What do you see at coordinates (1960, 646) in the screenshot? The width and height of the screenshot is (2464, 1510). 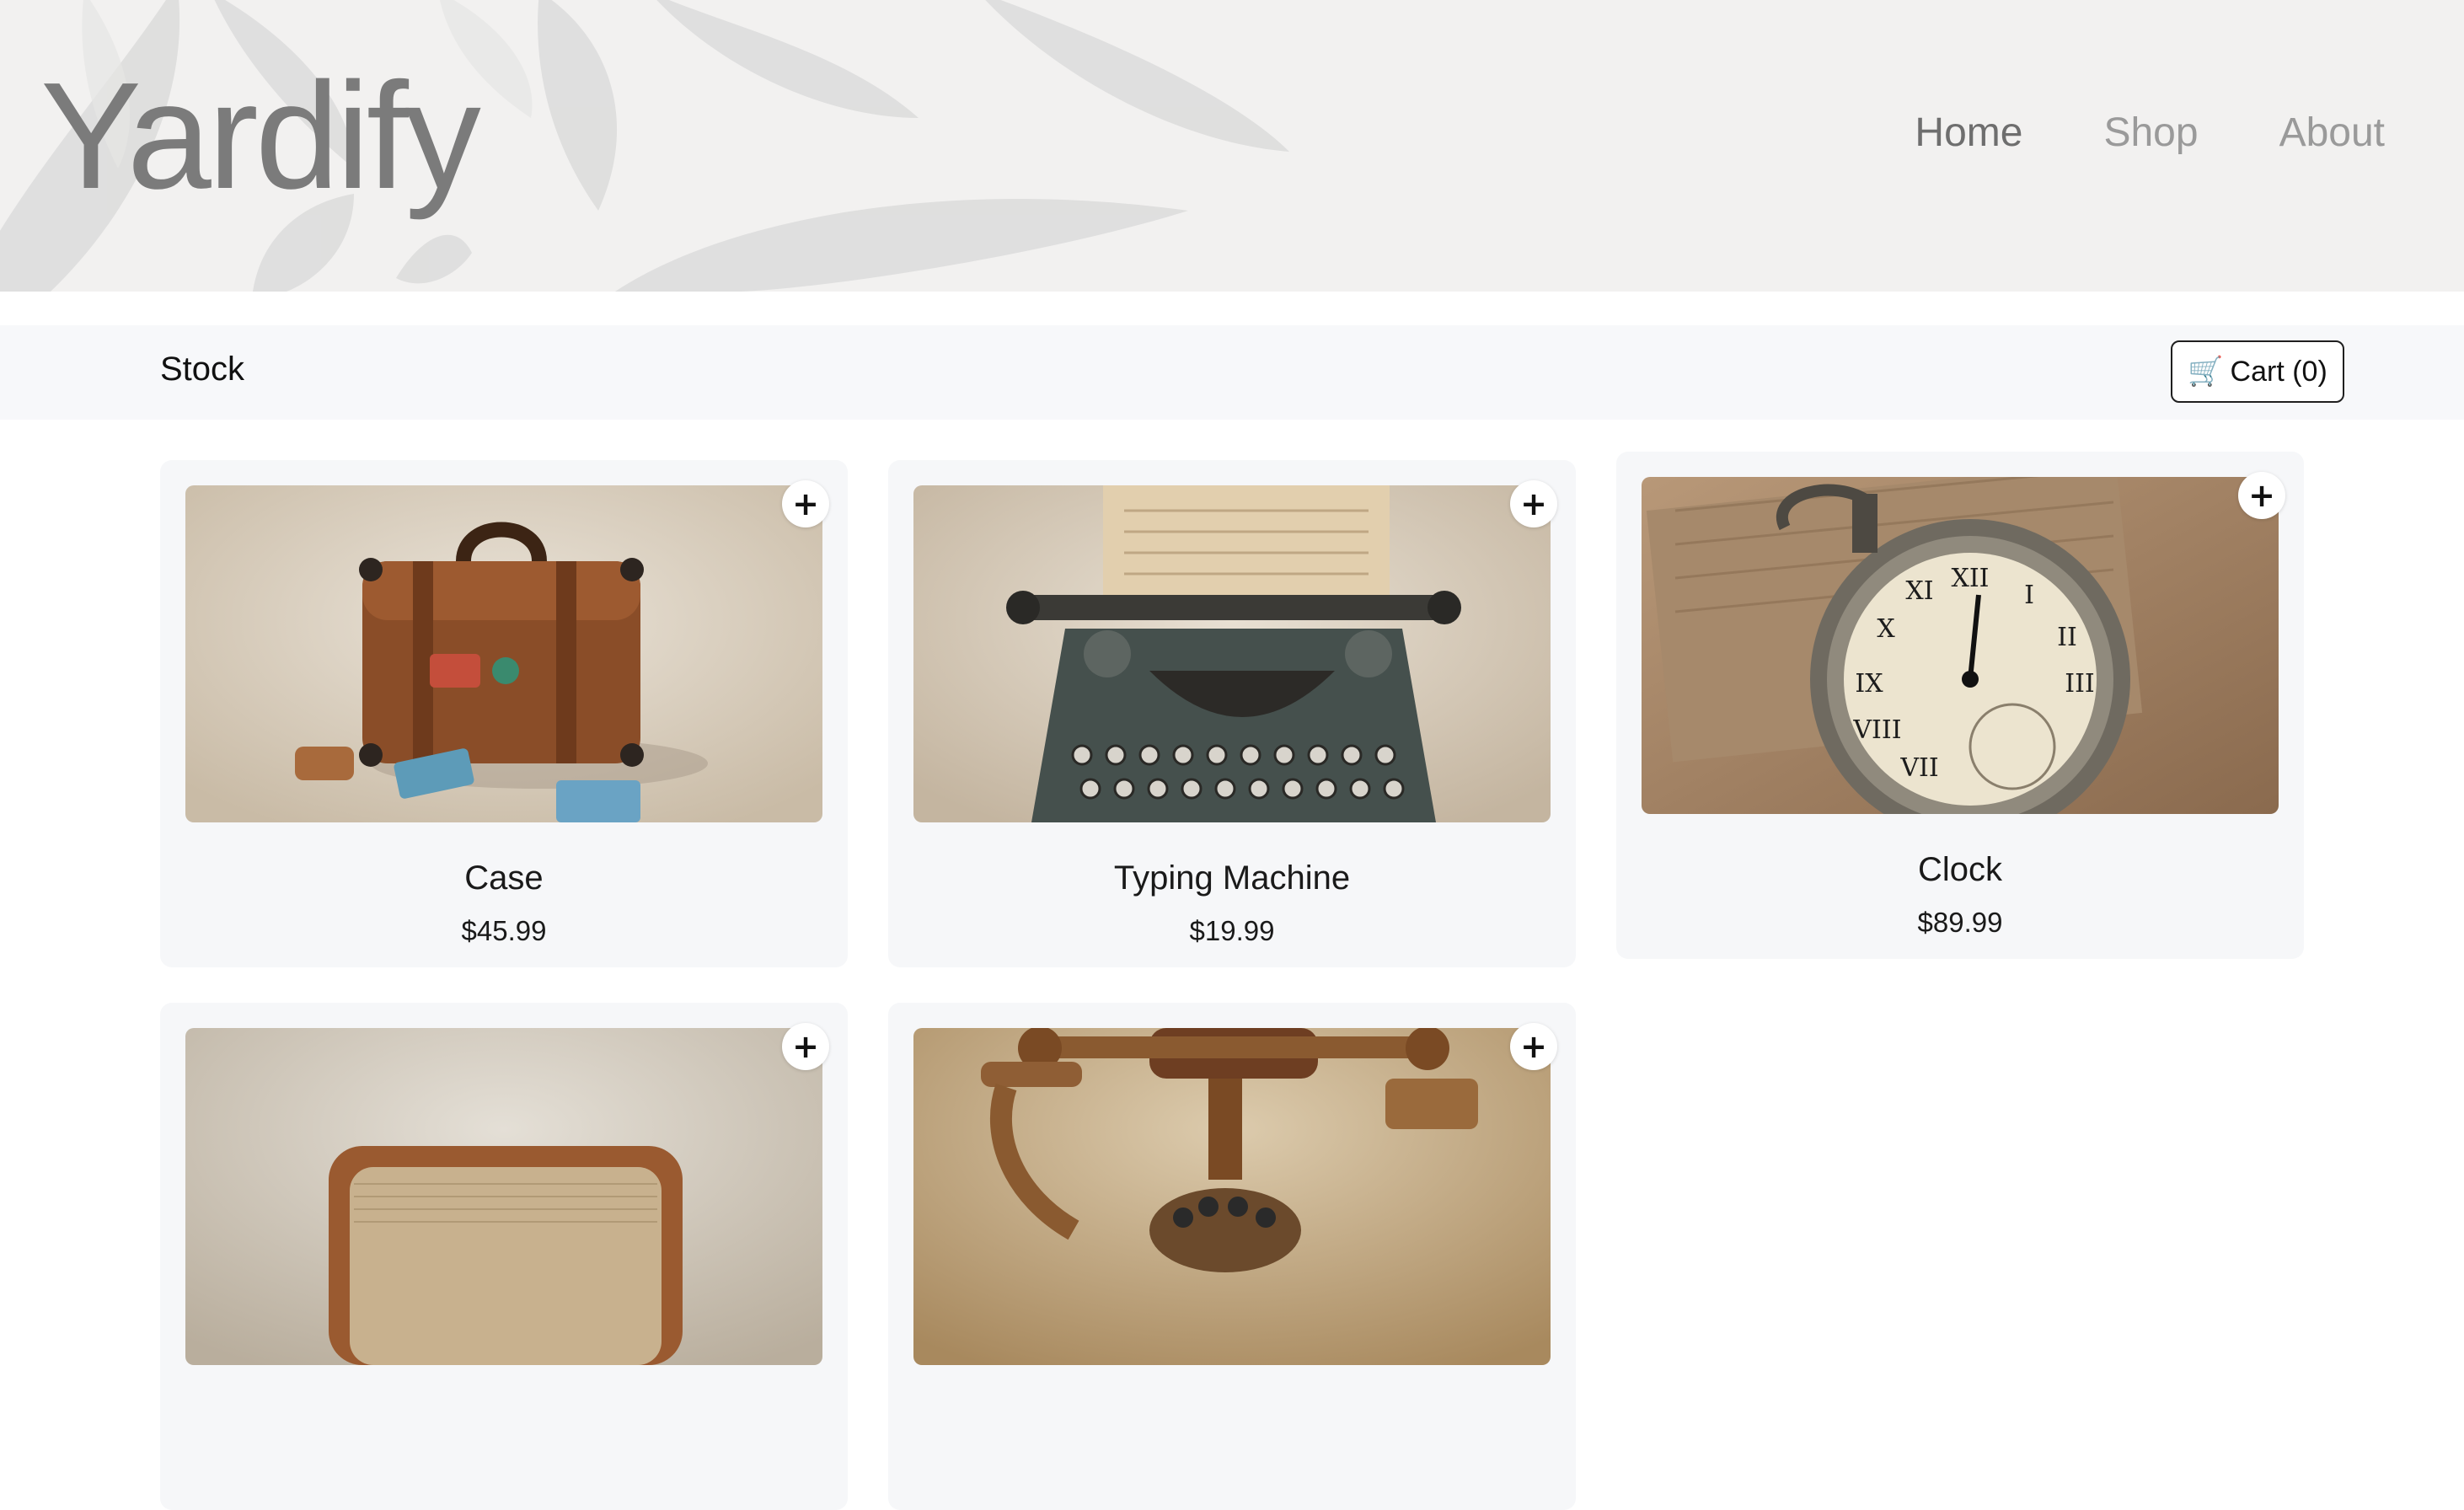 I see `product-image-clock: XII I II III IX X XI VII VIII` at bounding box center [1960, 646].